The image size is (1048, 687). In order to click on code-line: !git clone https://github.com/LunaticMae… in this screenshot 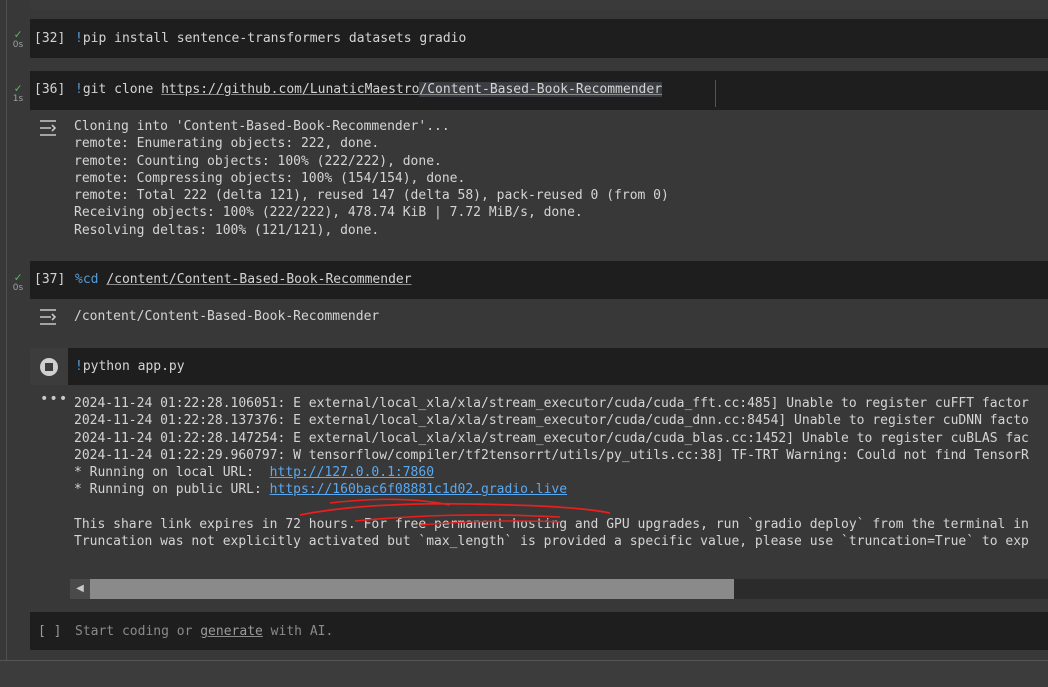, I will do `click(369, 89)`.